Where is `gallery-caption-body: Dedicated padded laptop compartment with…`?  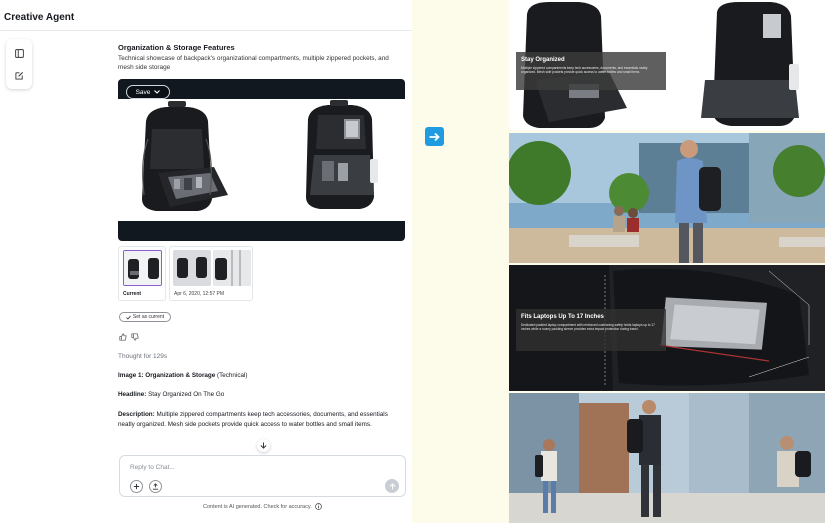
gallery-caption-body: Dedicated padded laptop compartment with… is located at coordinates (588, 327).